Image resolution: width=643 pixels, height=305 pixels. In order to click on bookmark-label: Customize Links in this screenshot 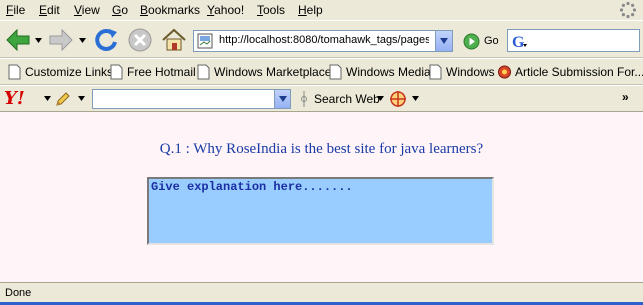, I will do `click(69, 72)`.